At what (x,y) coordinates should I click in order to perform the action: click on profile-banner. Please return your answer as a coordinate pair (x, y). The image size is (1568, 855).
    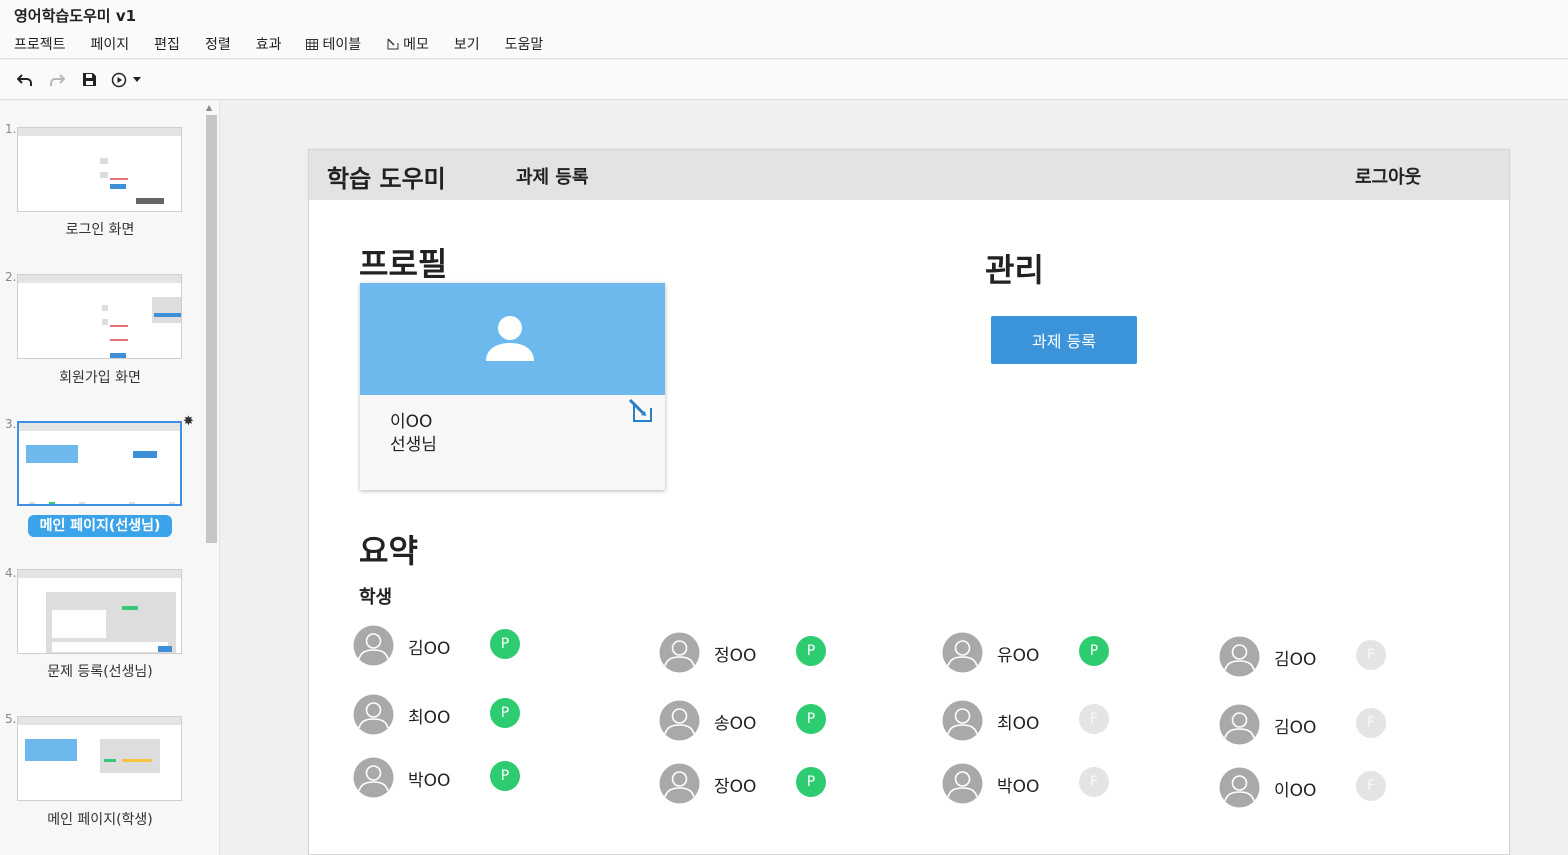
    Looking at the image, I should click on (512, 339).